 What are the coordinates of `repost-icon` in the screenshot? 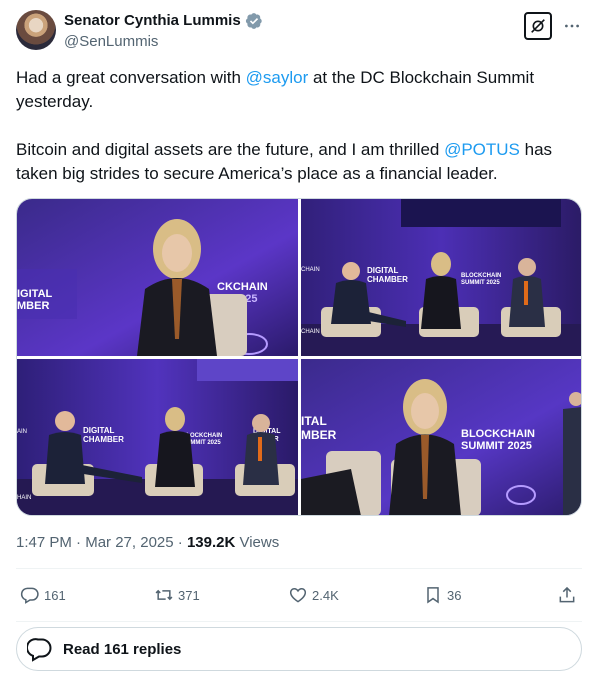 It's located at (164, 595).